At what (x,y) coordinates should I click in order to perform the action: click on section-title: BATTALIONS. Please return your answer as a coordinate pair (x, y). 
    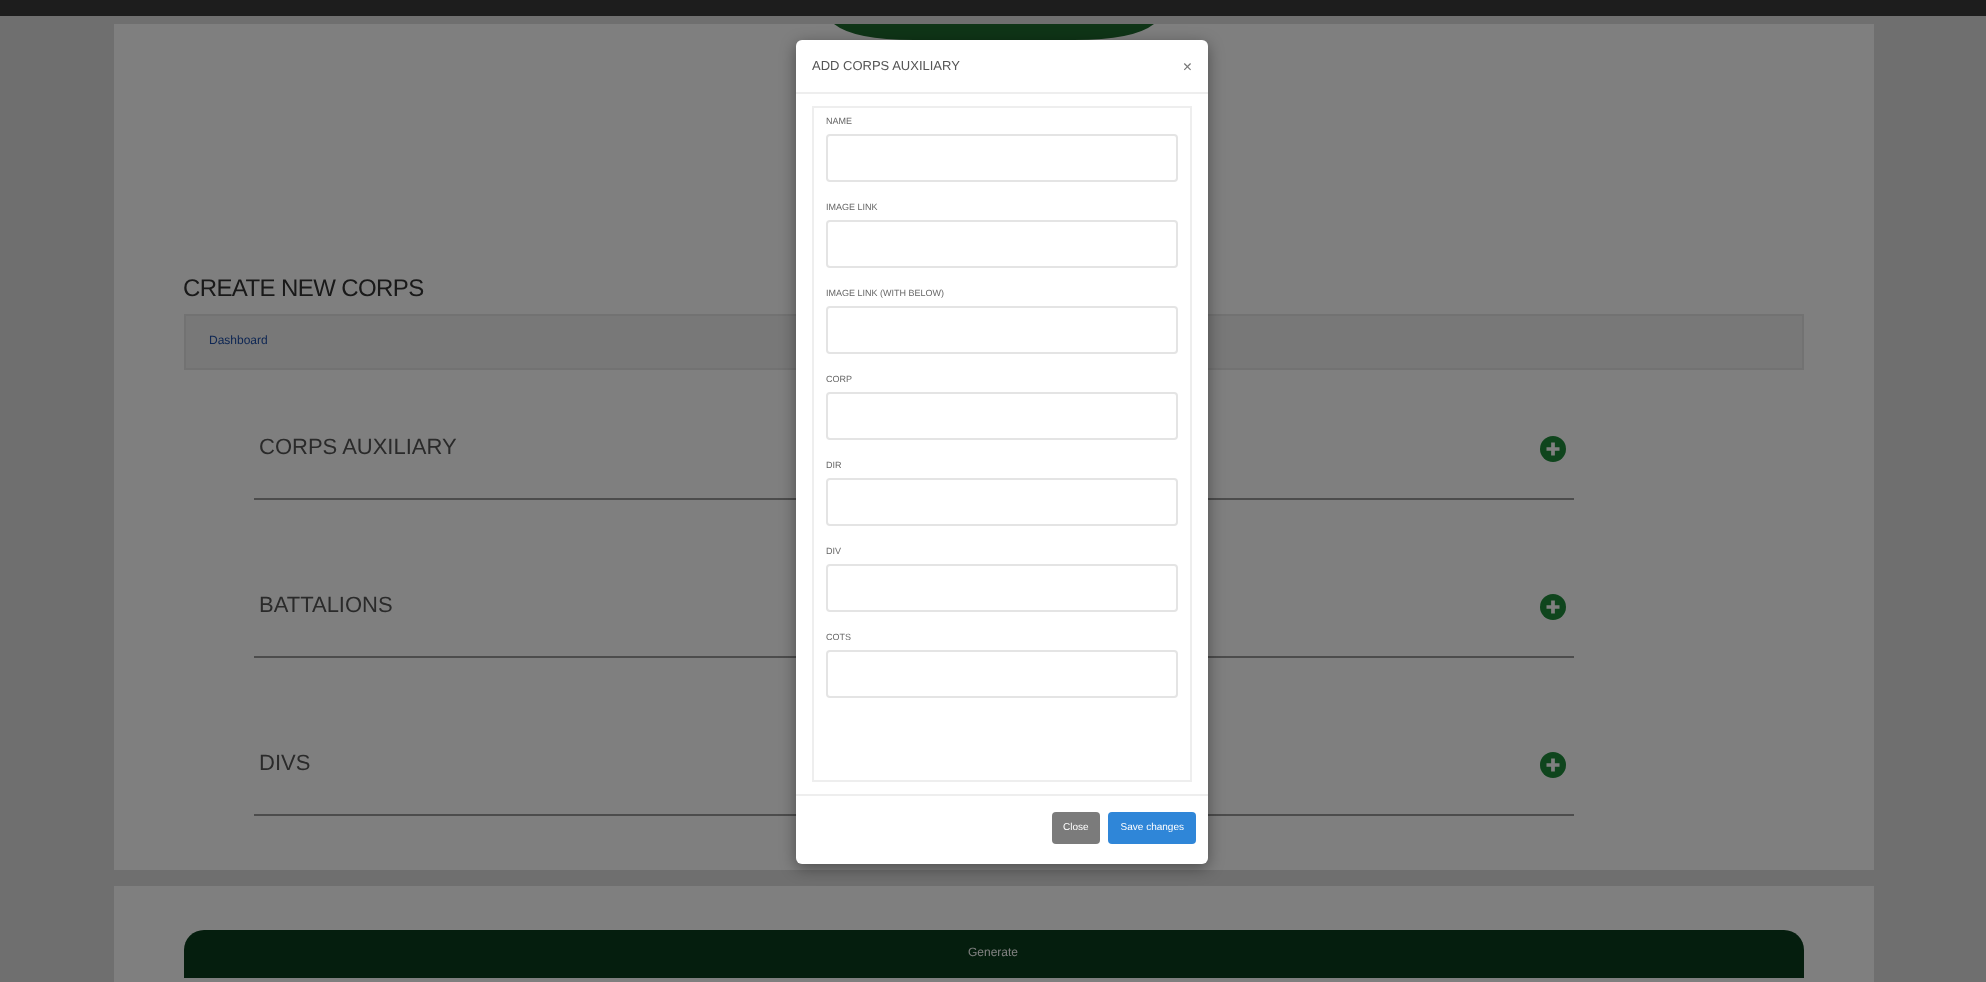
    Looking at the image, I should click on (325, 606).